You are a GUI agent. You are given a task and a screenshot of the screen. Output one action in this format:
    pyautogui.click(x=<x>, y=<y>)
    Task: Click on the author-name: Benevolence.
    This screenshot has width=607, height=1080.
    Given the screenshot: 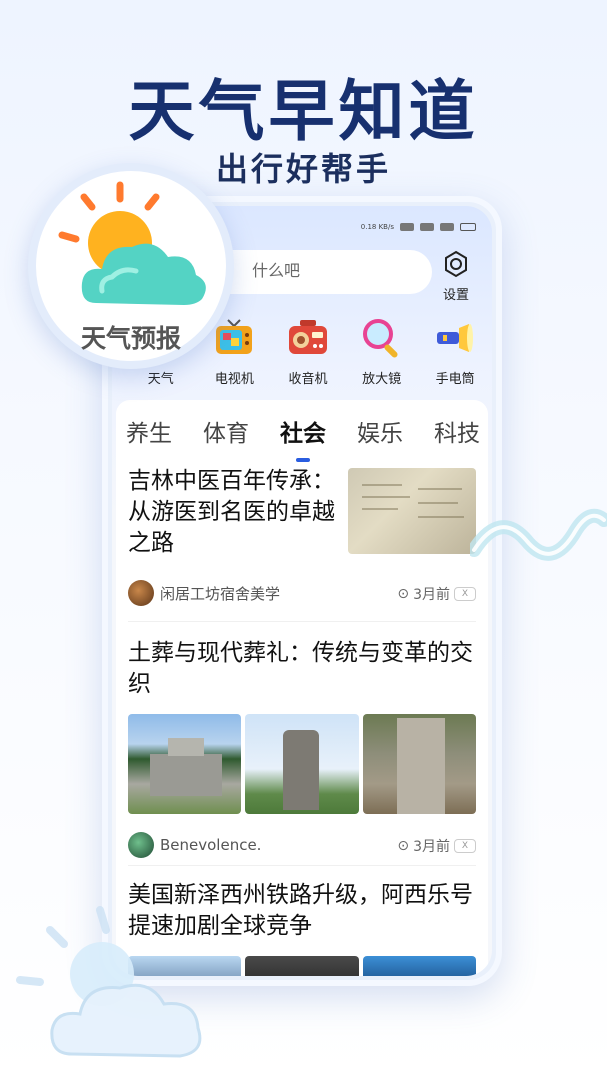 What is the action you would take?
    pyautogui.click(x=211, y=845)
    